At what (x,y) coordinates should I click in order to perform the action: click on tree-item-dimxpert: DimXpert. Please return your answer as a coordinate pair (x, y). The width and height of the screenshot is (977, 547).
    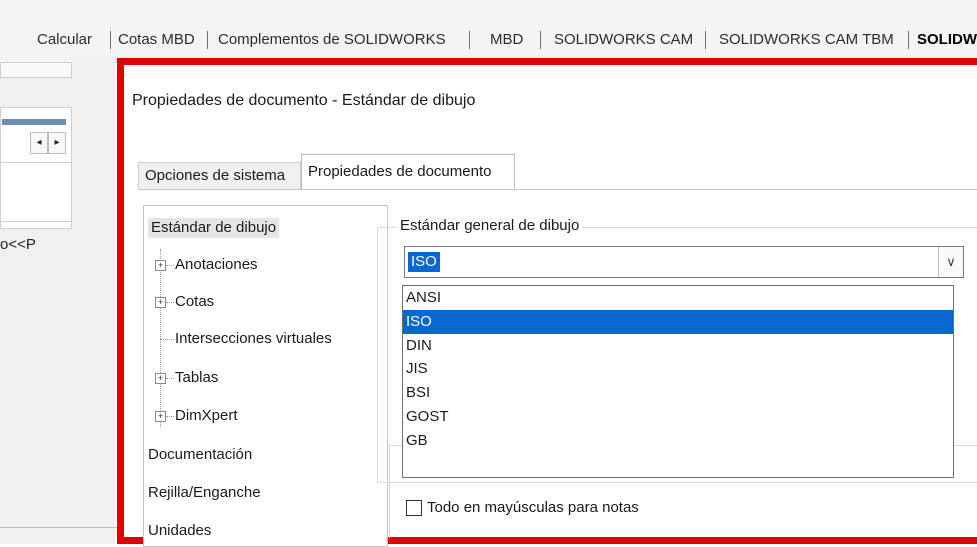
    Looking at the image, I should click on (206, 416).